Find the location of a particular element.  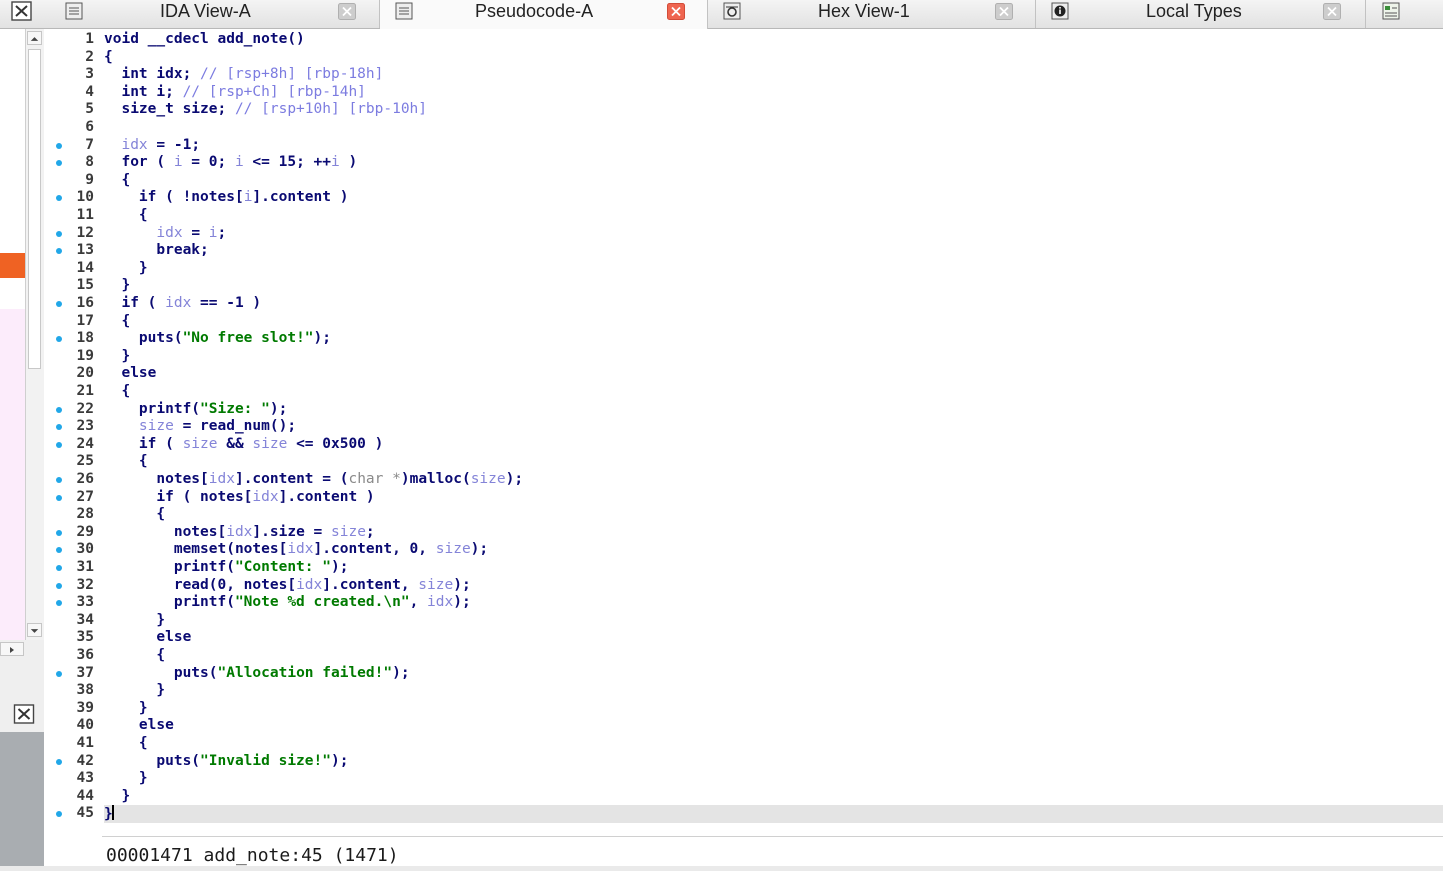

code-line: printf("Size: "); is located at coordinates (195, 410).